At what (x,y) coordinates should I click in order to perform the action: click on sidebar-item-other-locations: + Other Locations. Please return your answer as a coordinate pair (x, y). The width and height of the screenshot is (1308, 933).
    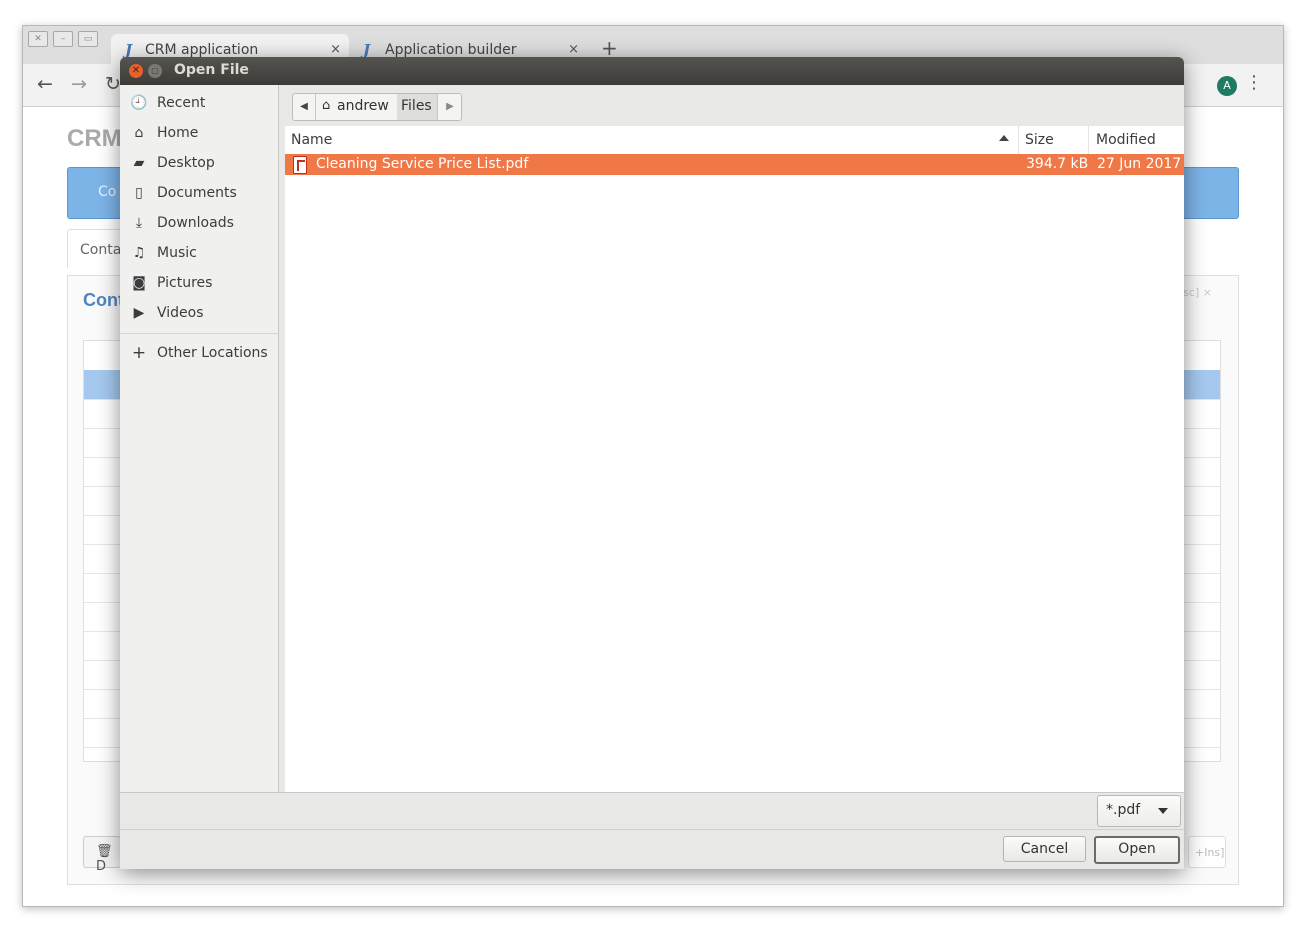
    Looking at the image, I should click on (199, 354).